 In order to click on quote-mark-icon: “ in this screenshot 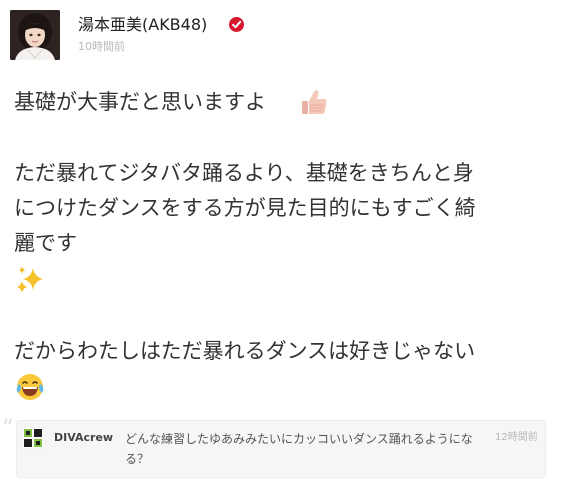, I will do `click(8, 428)`.